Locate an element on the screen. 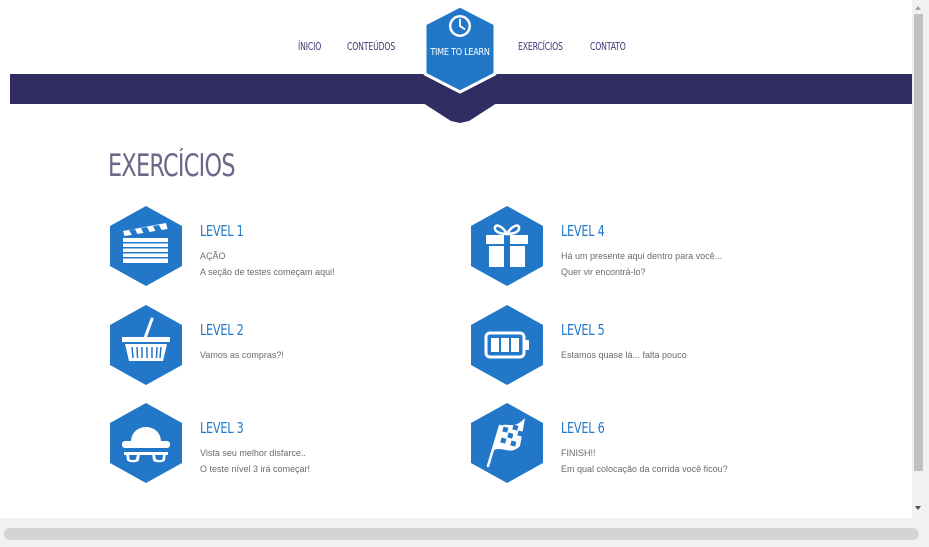  level-card-5: LEVEL 5 Estamos quase lá... falta pouco is located at coordinates (650, 347).